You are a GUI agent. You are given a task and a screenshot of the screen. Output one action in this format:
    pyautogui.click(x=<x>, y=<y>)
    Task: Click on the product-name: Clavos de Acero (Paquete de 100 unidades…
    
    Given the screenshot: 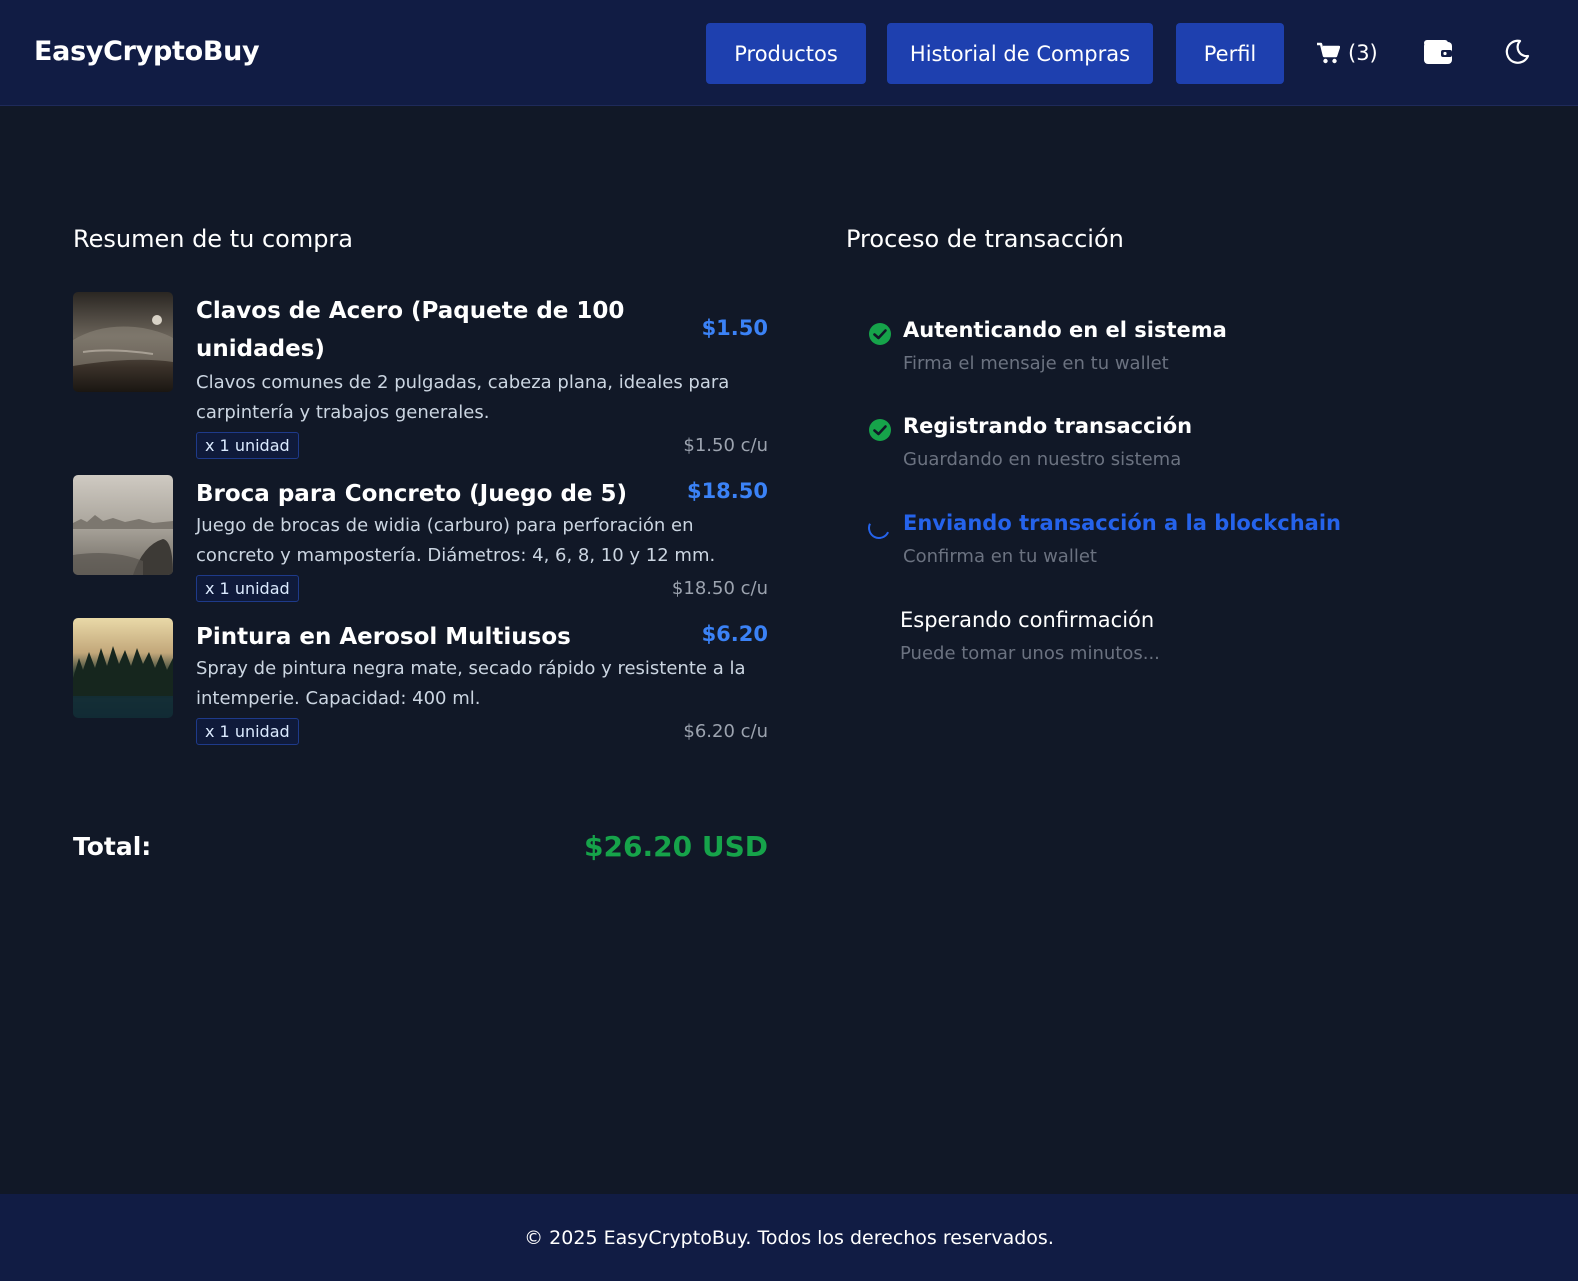 What is the action you would take?
    pyautogui.click(x=410, y=330)
    